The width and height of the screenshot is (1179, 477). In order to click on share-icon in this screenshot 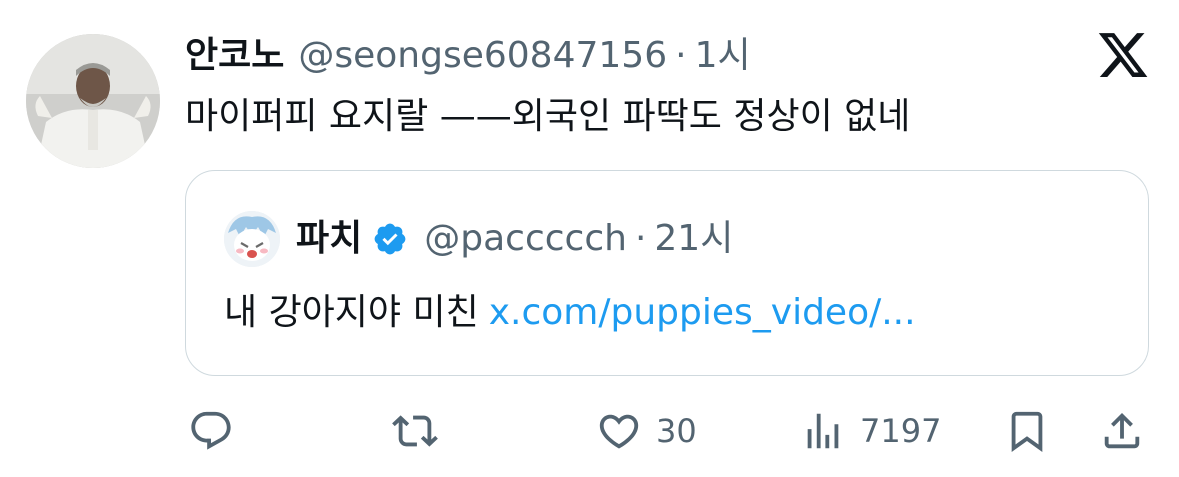, I will do `click(1122, 430)`.